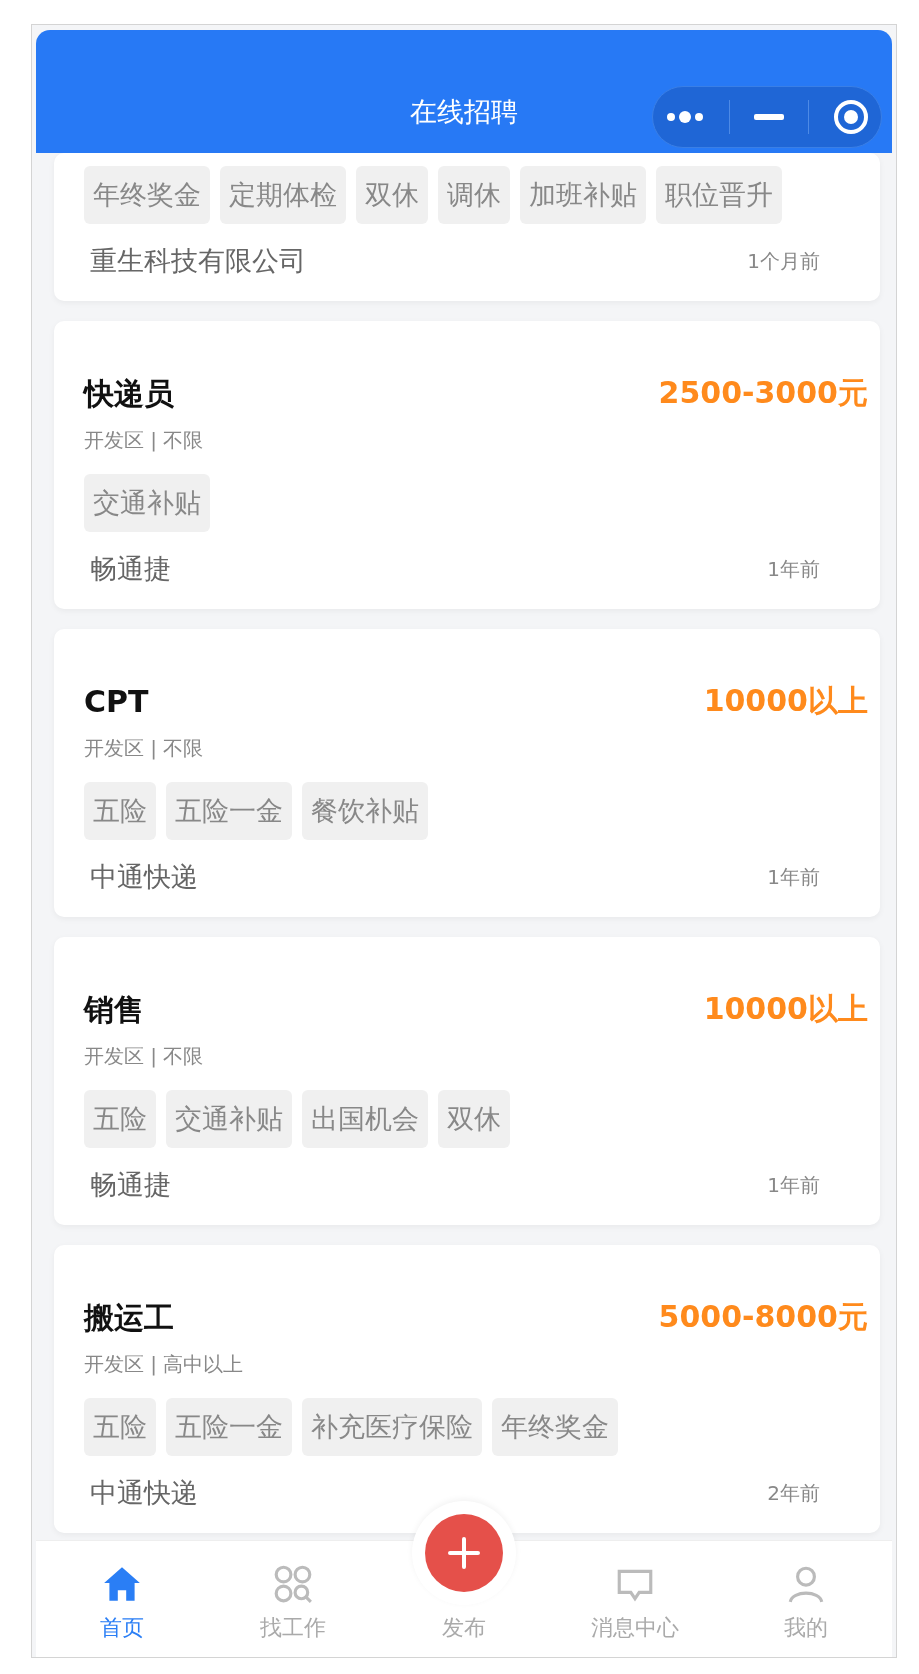  Describe the element at coordinates (129, 393) in the screenshot. I see `job-title: 快递员` at that location.